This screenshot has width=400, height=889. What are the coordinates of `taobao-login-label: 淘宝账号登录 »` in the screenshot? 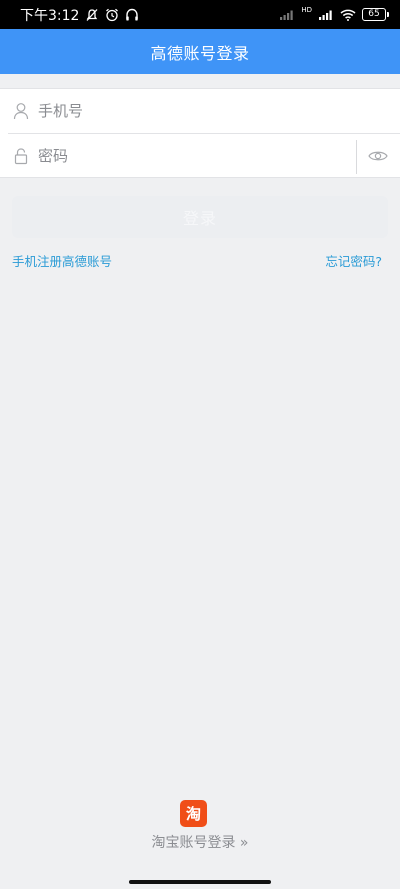 It's located at (199, 843).